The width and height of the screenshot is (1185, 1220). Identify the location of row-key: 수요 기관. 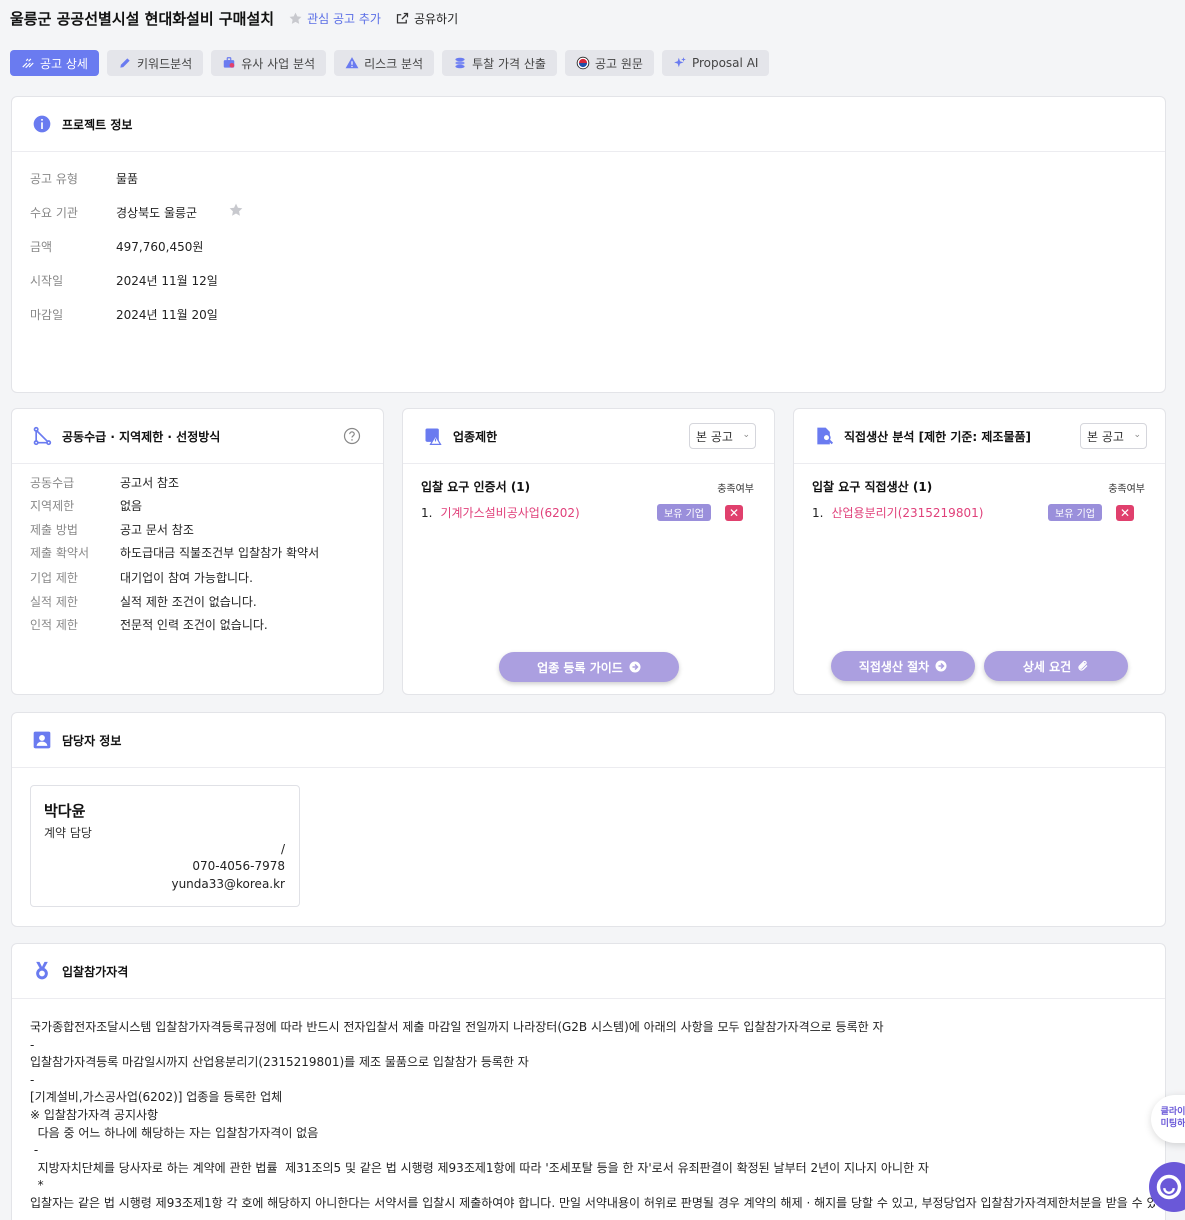
(54, 213).